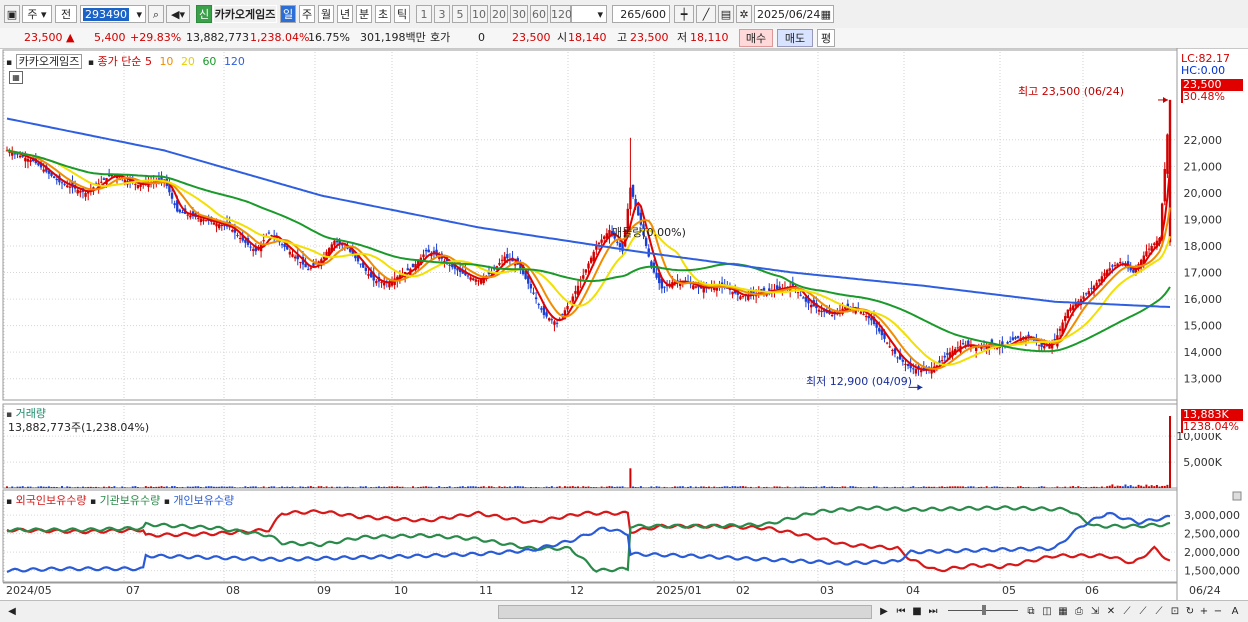  I want to click on buy-button: 매수, so click(756, 38).